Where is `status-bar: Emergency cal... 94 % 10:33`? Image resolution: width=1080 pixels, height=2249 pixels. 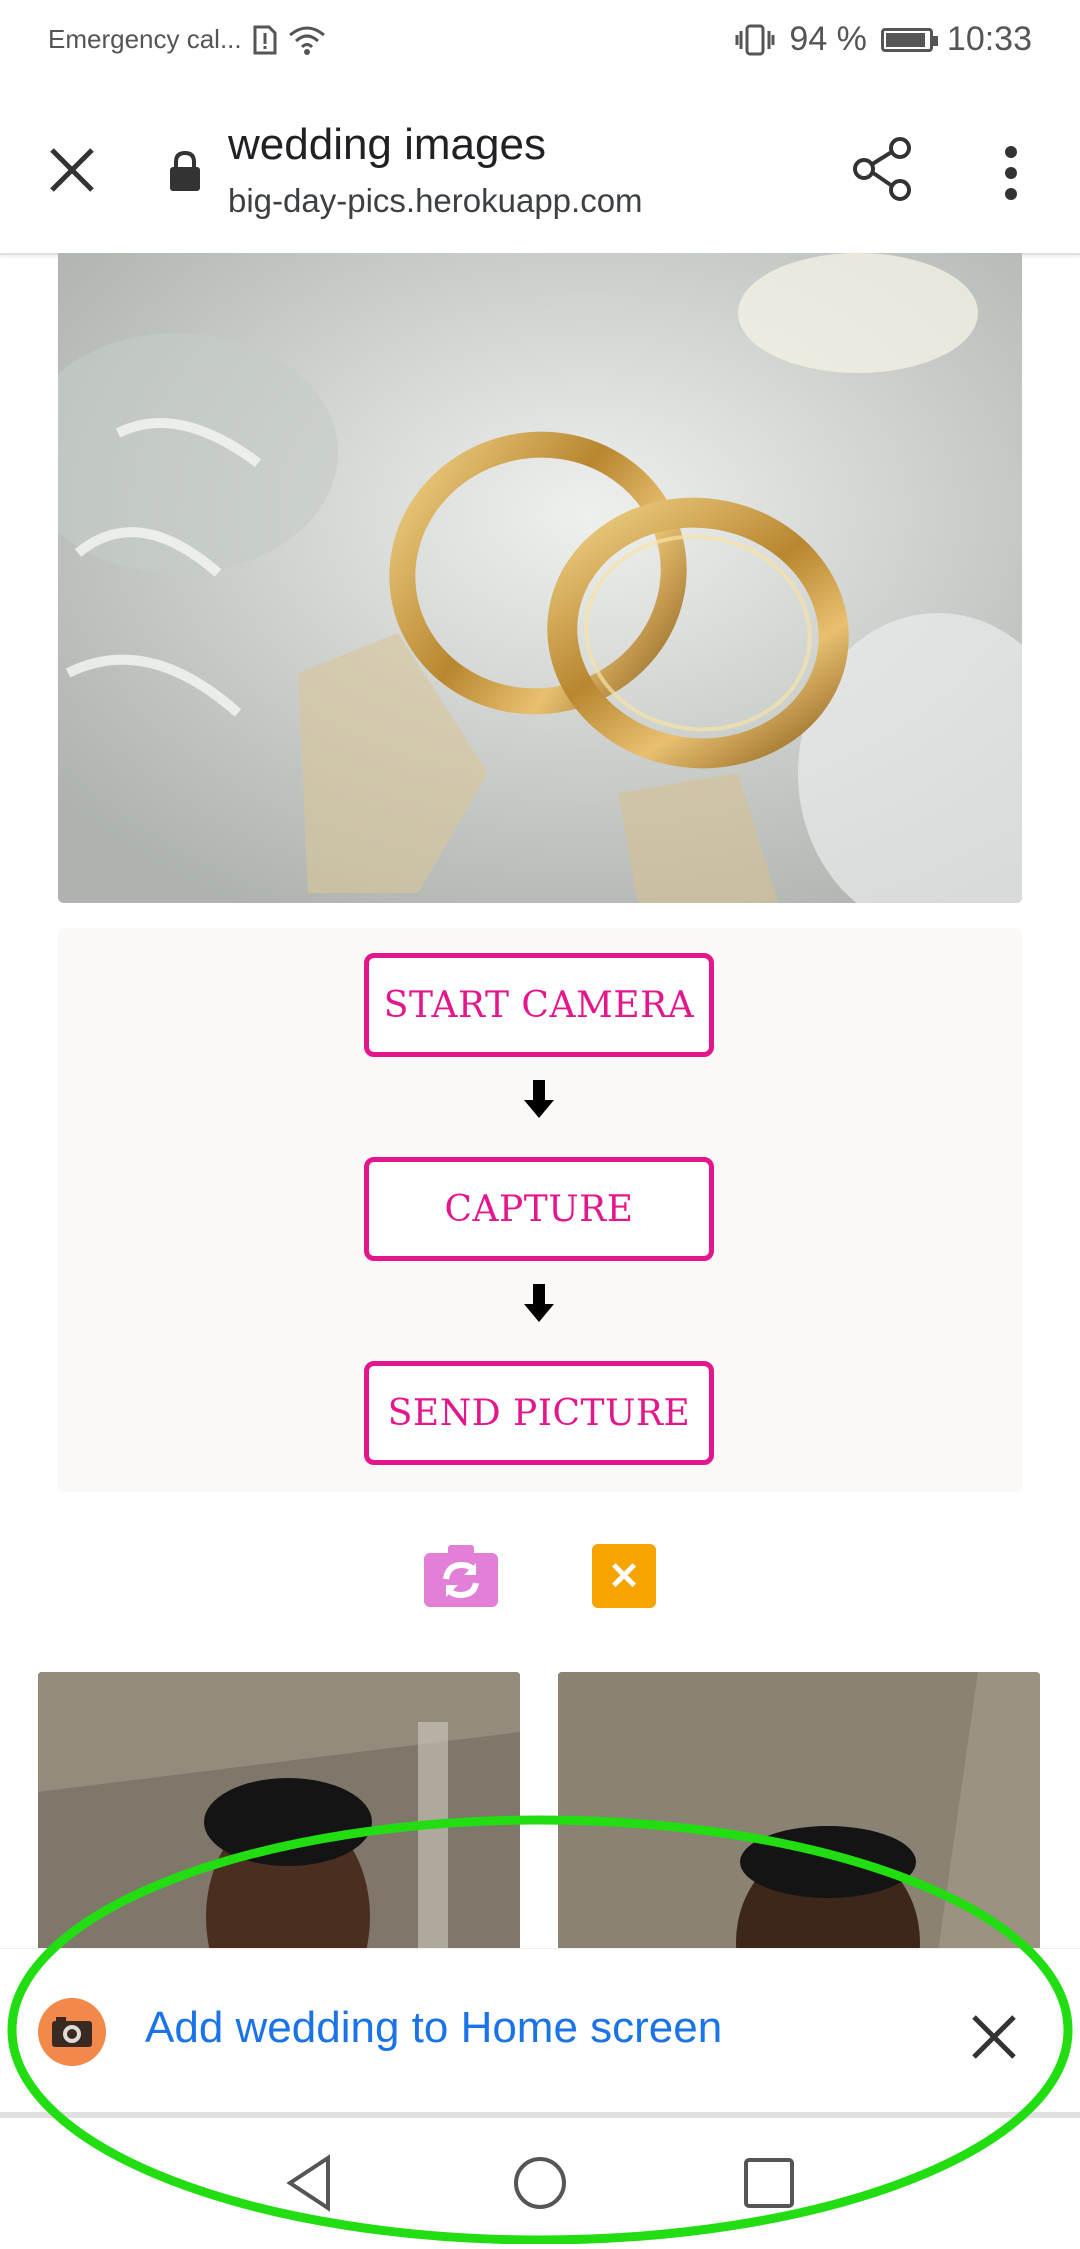
status-bar: Emergency cal... 94 % 10:33 is located at coordinates (540, 45).